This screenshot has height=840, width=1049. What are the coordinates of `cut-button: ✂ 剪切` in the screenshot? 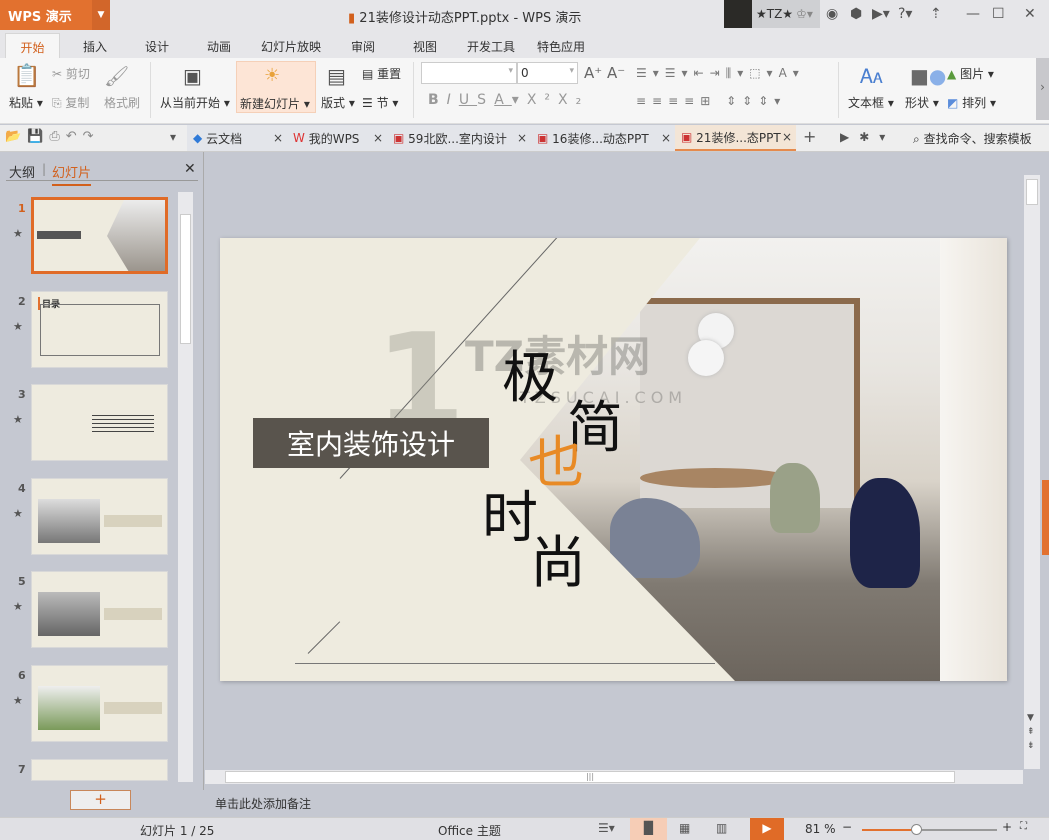 It's located at (71, 73).